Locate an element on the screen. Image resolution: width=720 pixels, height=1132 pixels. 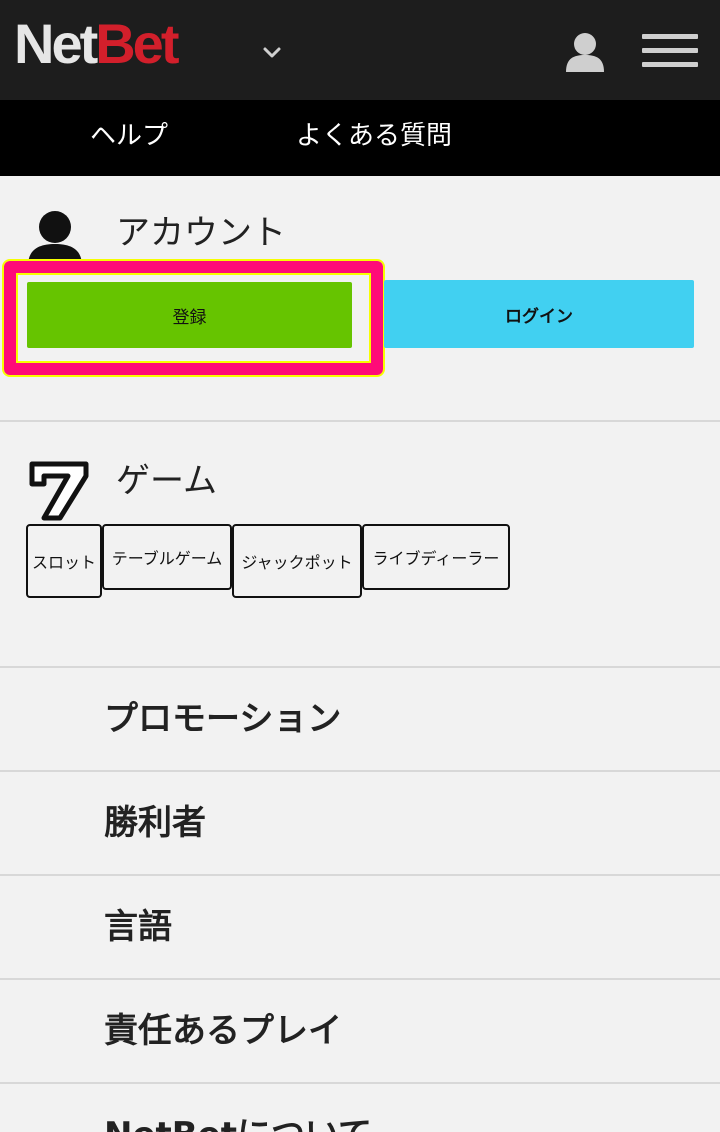
category-table-games: テーブルゲーム is located at coordinates (167, 557).